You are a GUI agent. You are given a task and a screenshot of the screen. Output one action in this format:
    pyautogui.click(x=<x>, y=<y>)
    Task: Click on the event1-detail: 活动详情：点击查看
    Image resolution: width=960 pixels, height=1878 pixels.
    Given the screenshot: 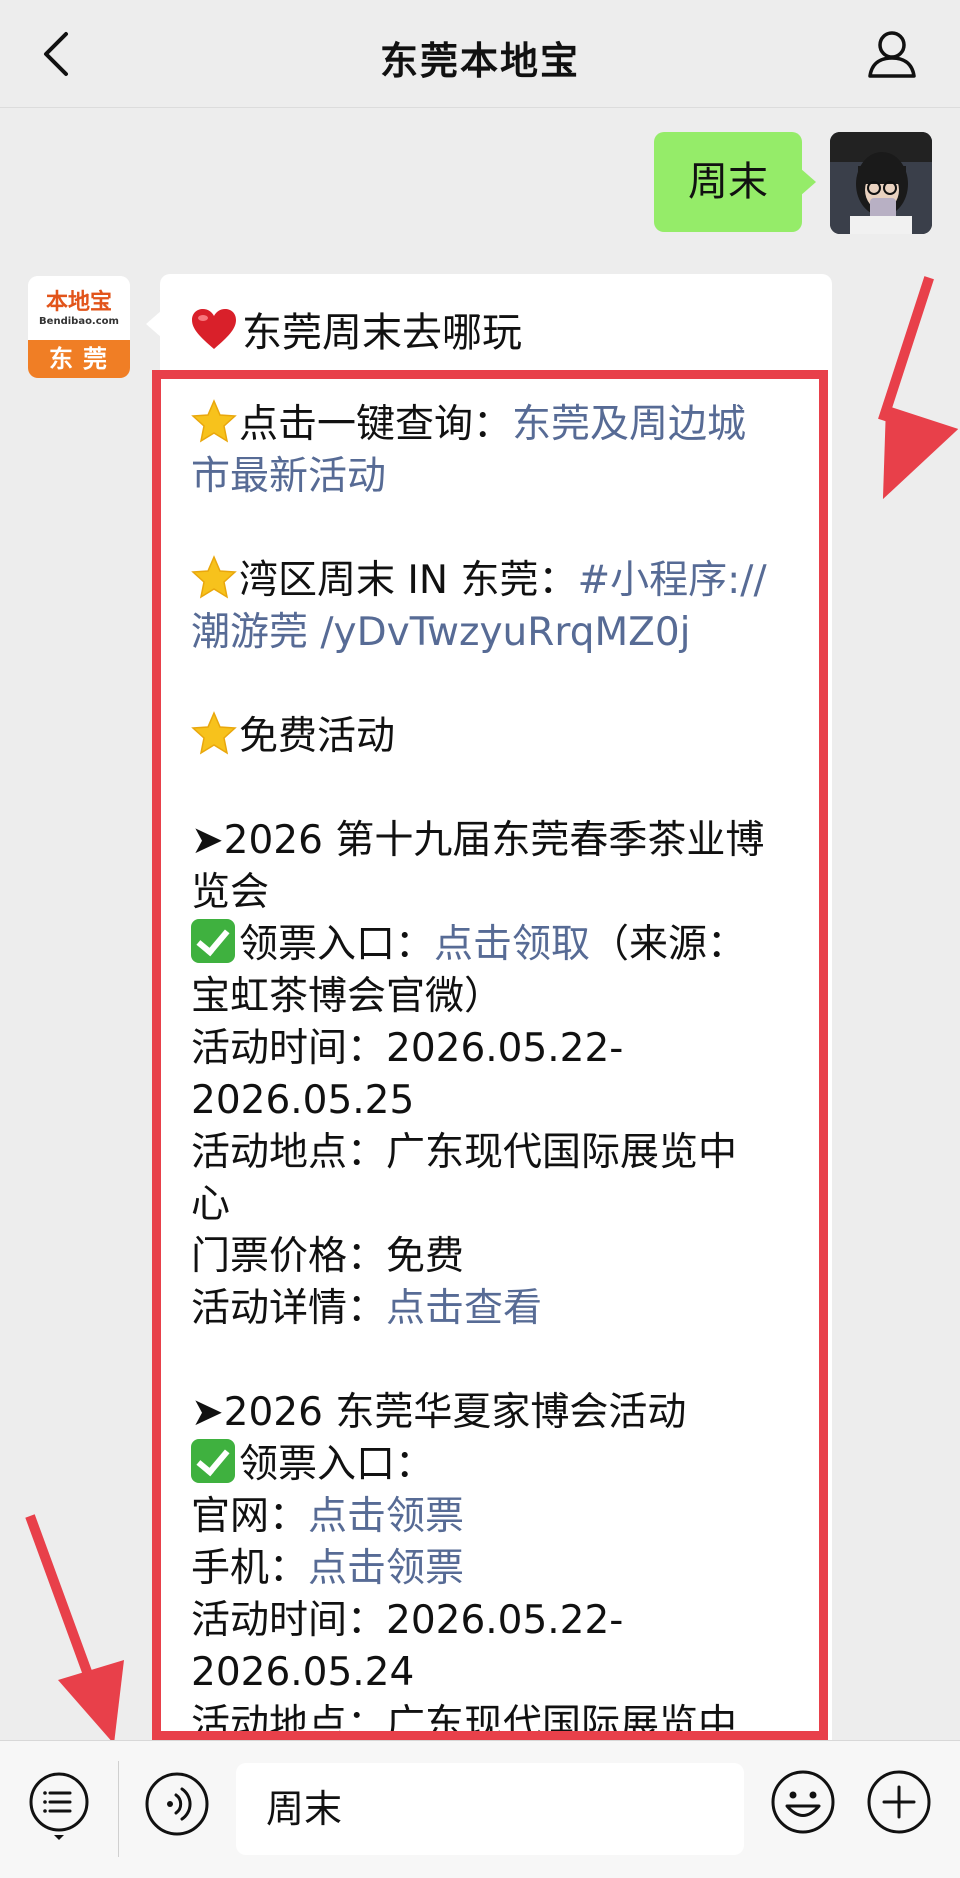 What is the action you would take?
    pyautogui.click(x=501, y=1309)
    